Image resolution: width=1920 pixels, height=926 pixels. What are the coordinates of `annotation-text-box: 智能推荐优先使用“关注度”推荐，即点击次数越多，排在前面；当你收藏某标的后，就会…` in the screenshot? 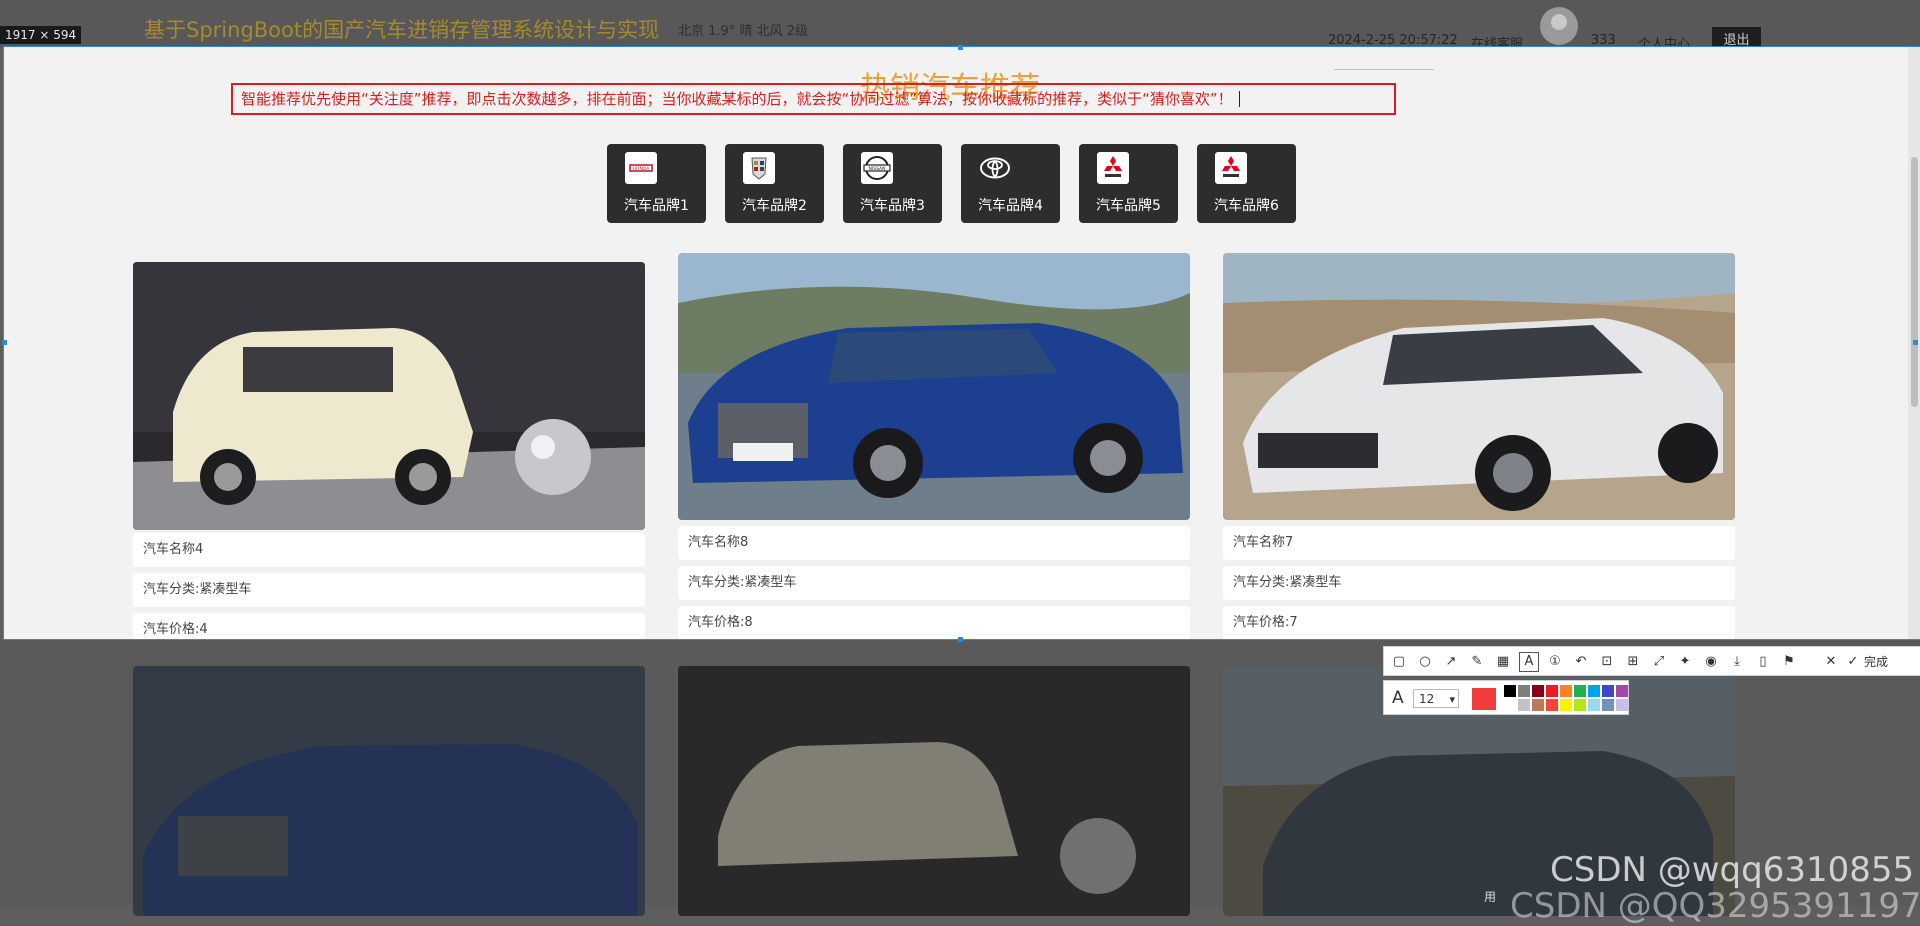 It's located at (813, 99).